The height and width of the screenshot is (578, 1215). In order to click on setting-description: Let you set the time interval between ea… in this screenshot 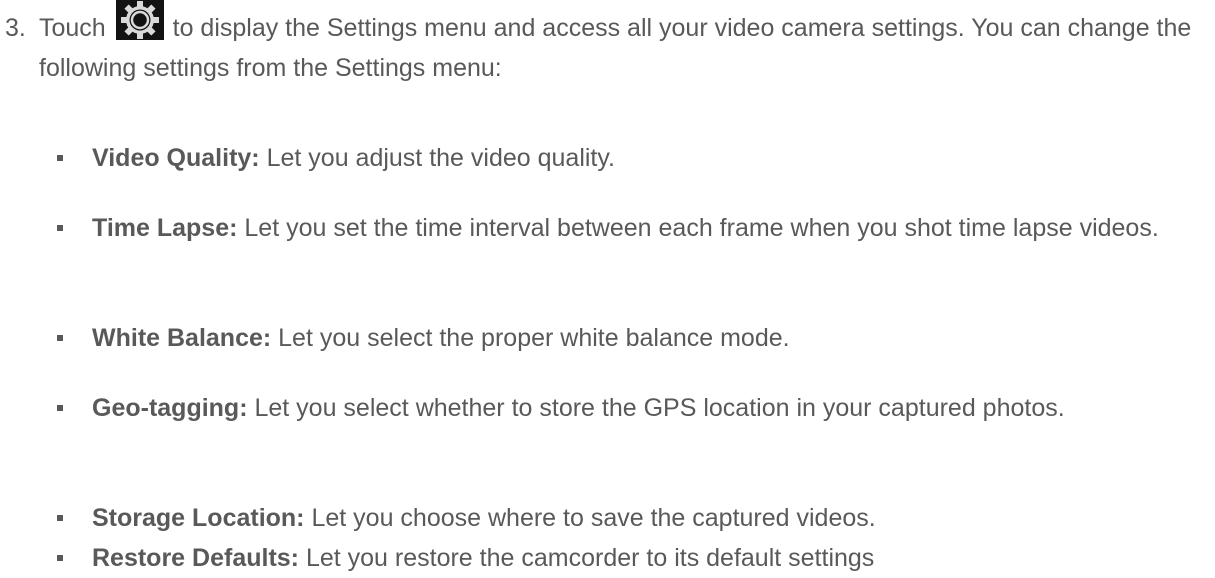, I will do `click(701, 228)`.